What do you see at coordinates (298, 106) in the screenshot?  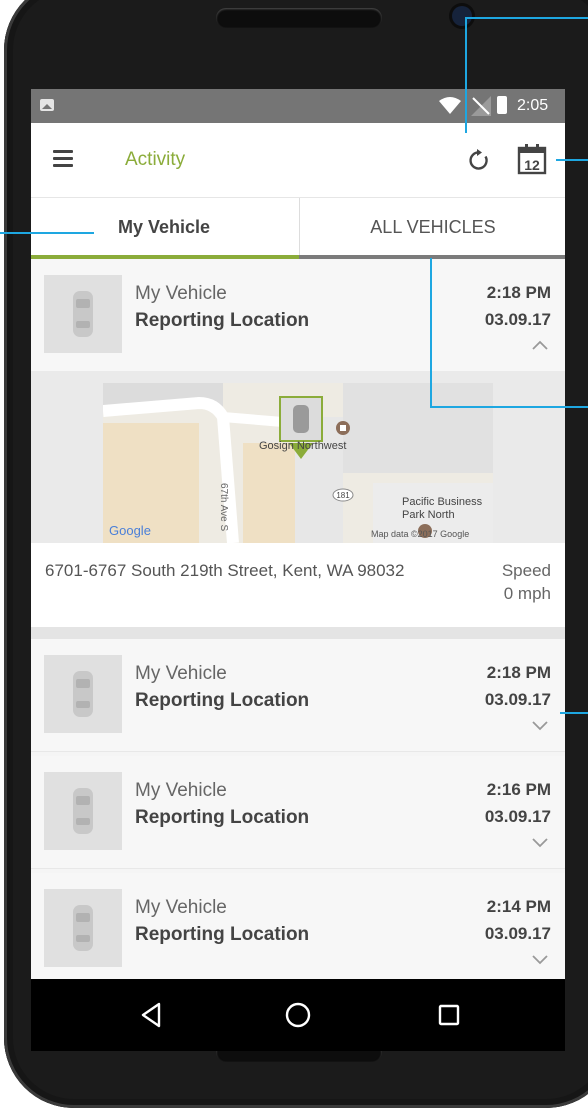 I see `status-bar: 2:05` at bounding box center [298, 106].